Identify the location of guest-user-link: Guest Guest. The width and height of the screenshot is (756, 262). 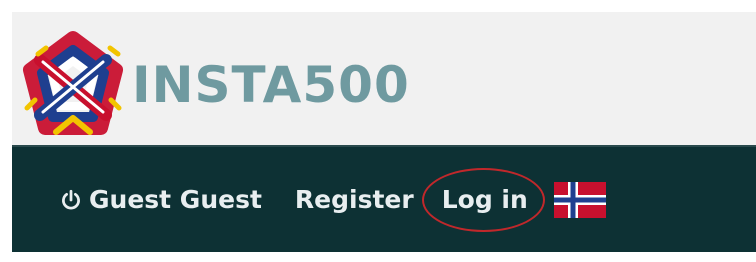
(161, 199).